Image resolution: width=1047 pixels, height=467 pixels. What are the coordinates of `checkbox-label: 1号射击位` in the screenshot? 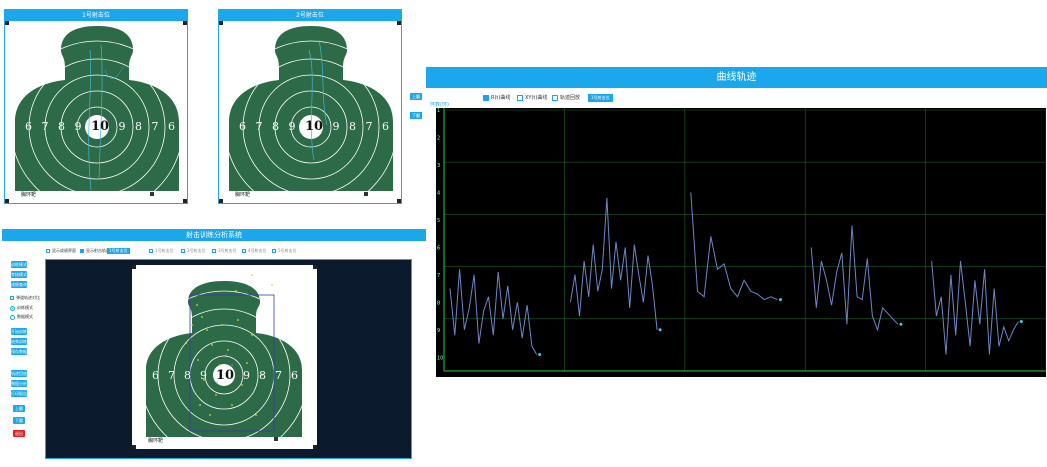 It's located at (164, 250).